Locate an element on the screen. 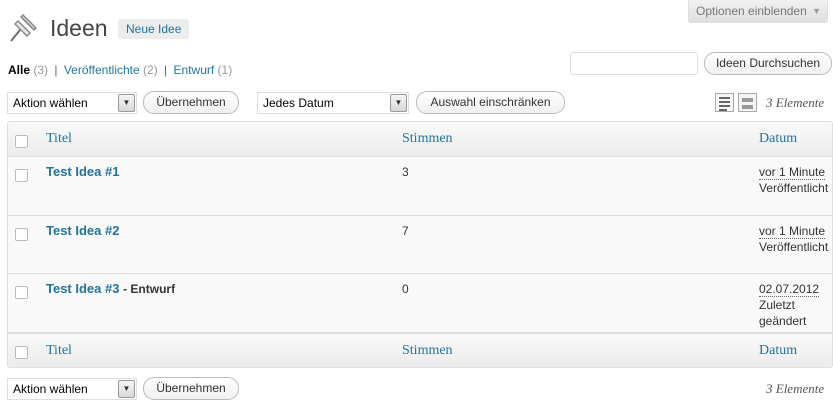 Image resolution: width=833 pixels, height=411 pixels. items-count: 3 Elemente is located at coordinates (795, 102).